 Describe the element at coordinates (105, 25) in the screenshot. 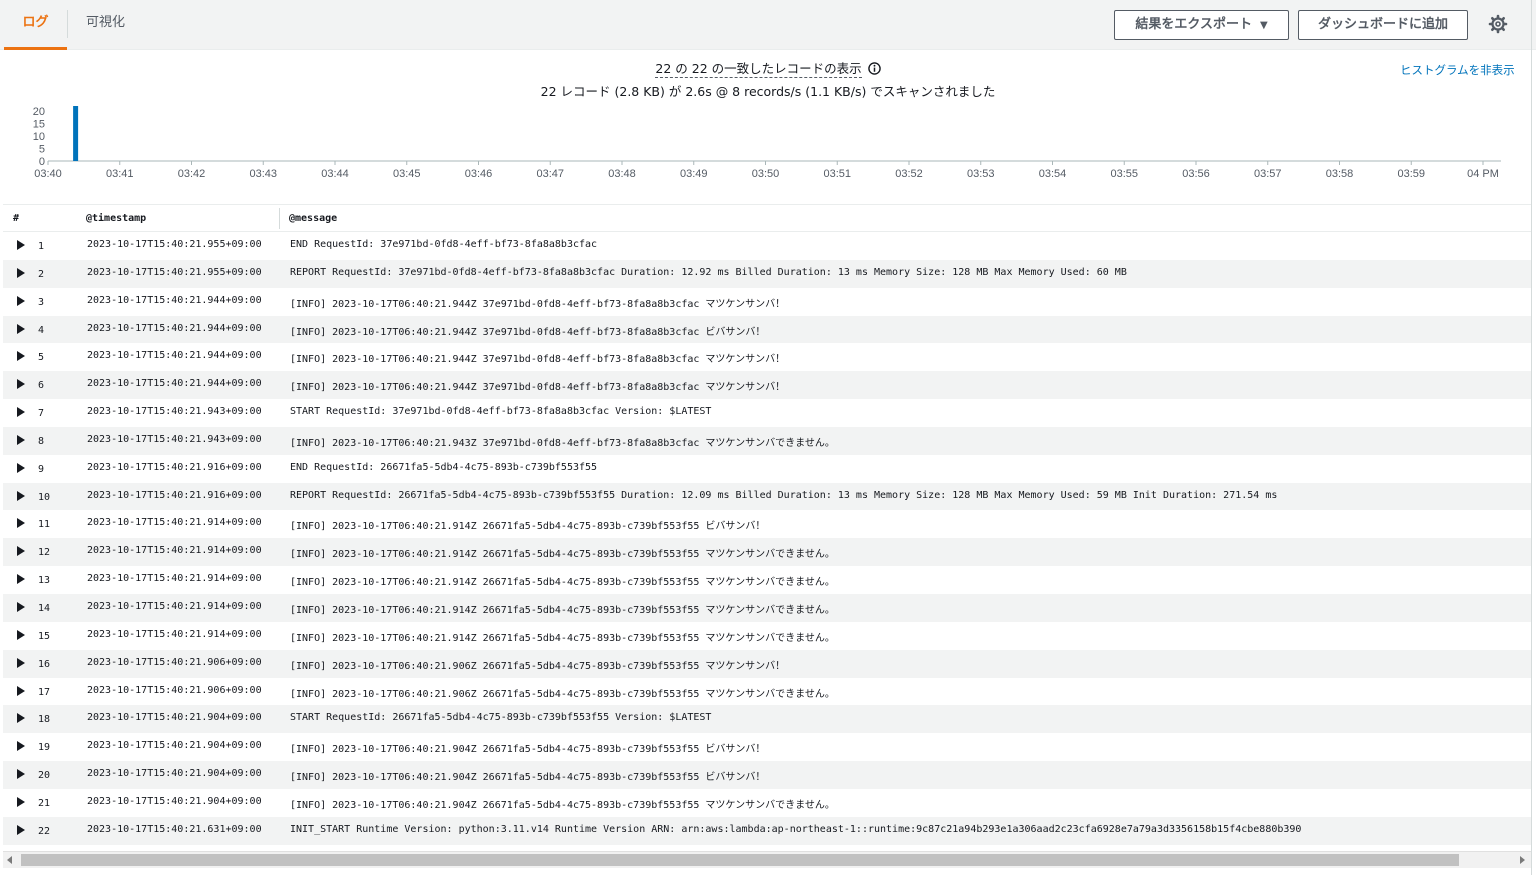

I see `tab-visualization: 可視化` at that location.